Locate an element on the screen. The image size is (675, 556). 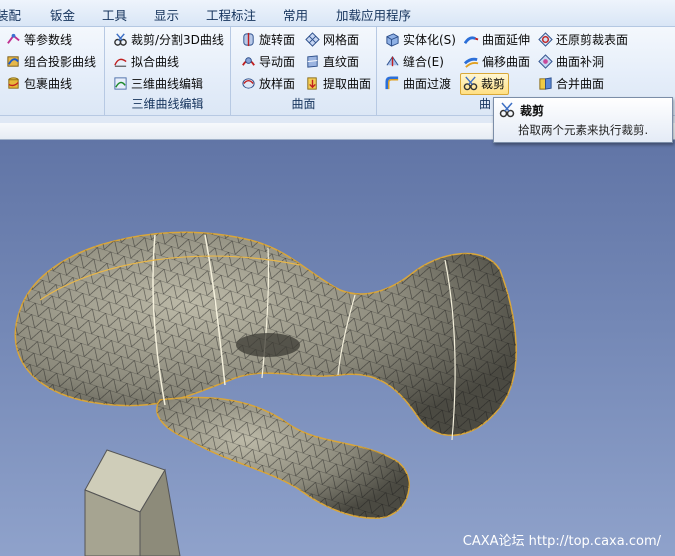
tooltip-description: 拾取两个元素来执行裁剪. is located at coordinates (583, 130).